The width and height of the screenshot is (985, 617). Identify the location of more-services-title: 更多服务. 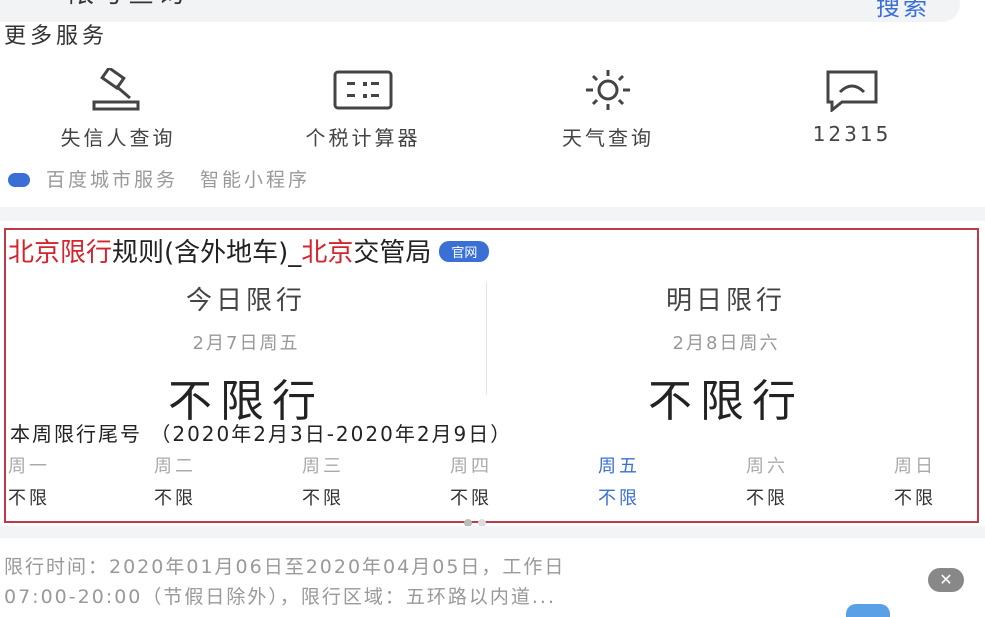
(56, 36).